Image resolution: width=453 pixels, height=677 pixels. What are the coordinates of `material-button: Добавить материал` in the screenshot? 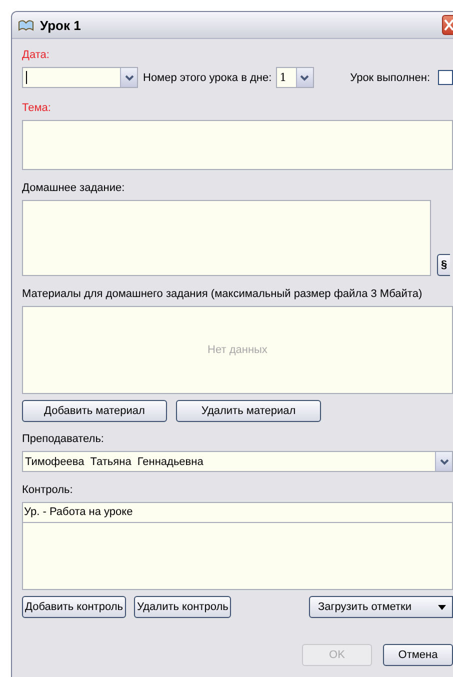 It's located at (94, 411).